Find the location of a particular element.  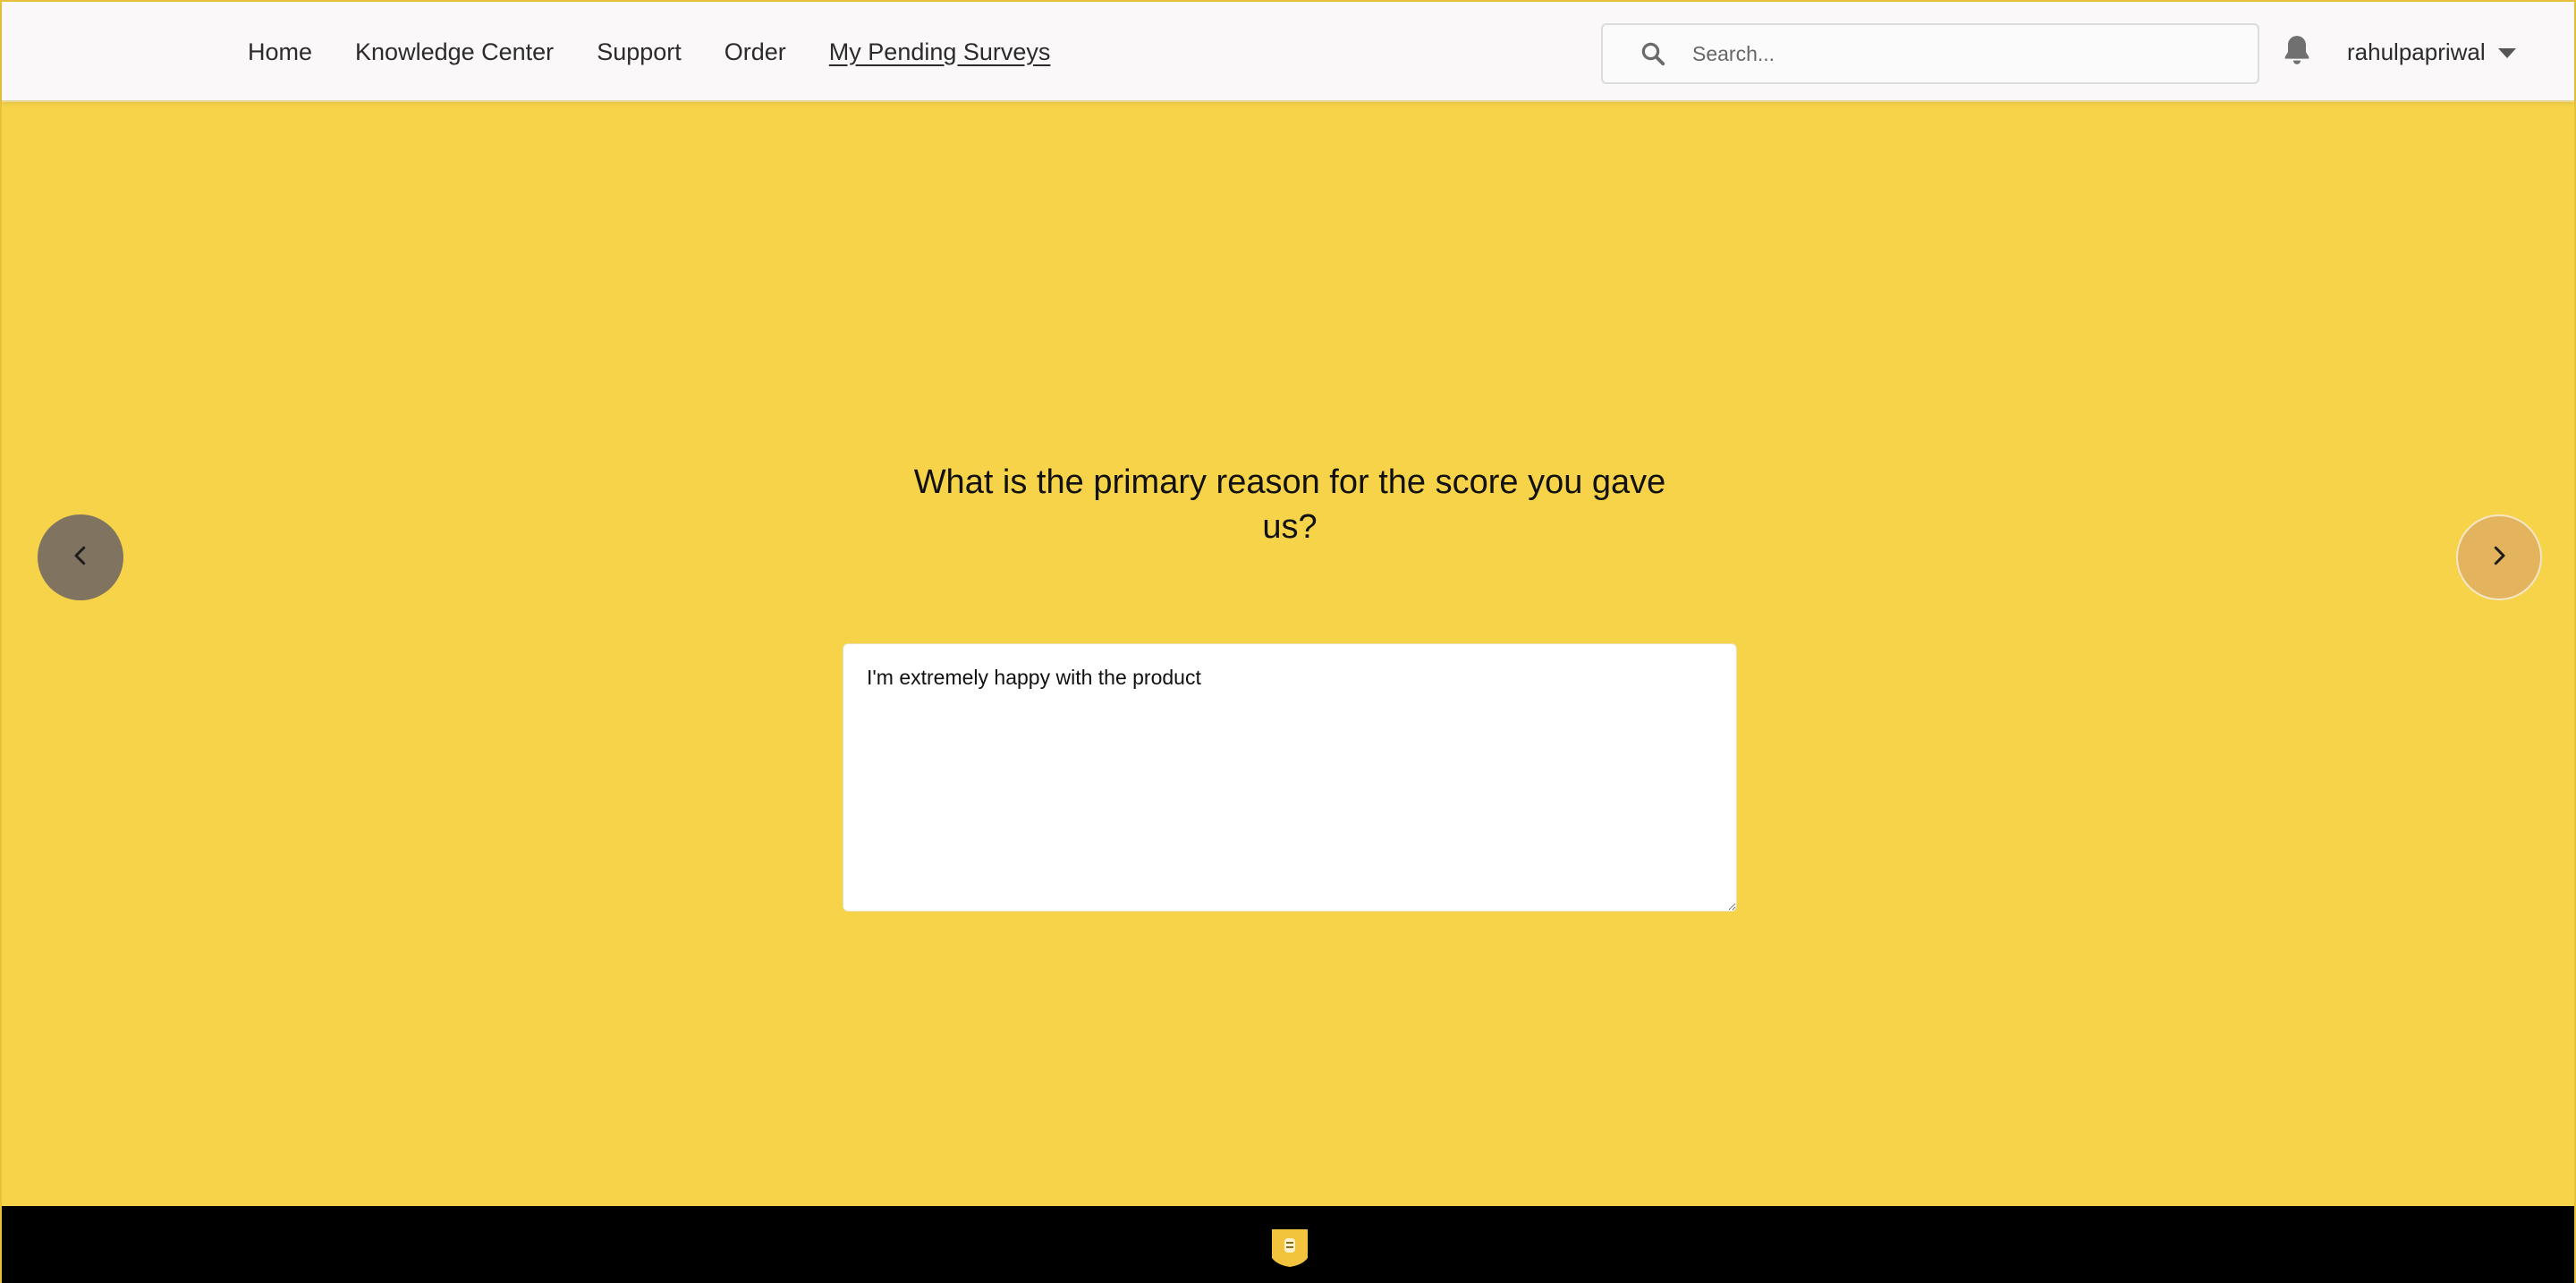

nav-item-home: Home is located at coordinates (280, 52).